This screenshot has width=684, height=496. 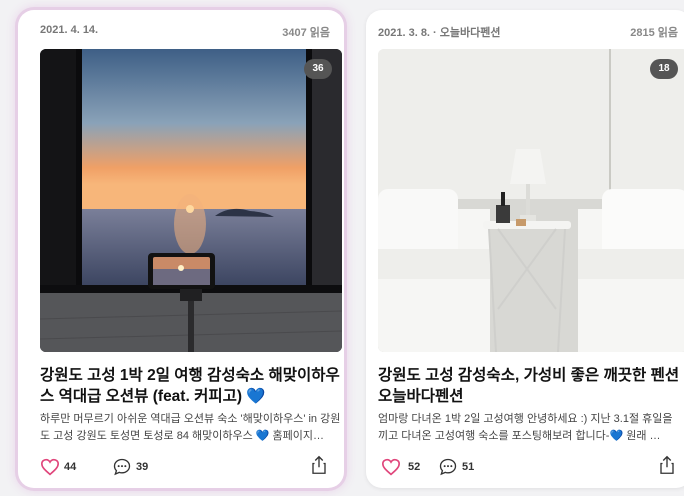 What do you see at coordinates (439, 33) in the screenshot?
I see `post-date: 2021. 3. 8. · 오늘바다펜션` at bounding box center [439, 33].